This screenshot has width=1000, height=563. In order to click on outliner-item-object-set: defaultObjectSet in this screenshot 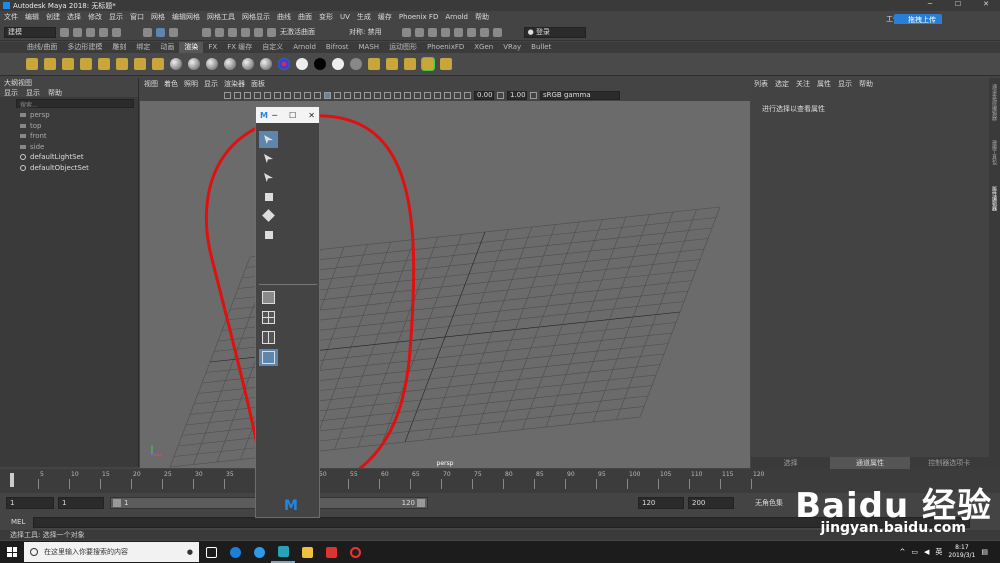, I will do `click(69, 168)`.